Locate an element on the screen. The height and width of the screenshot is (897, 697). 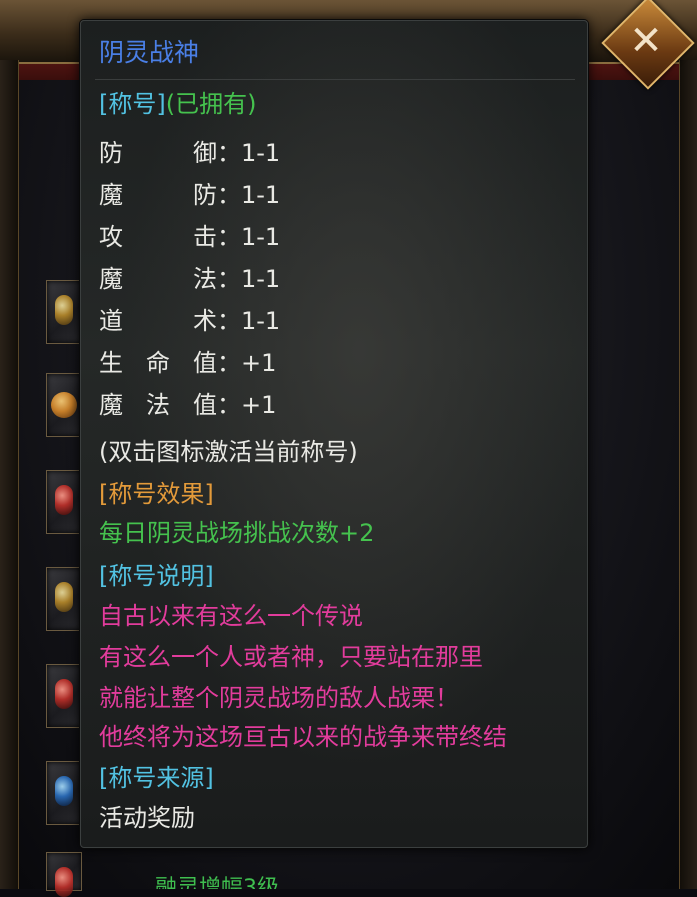
stat-label: 魔法值 is located at coordinates (158, 405).